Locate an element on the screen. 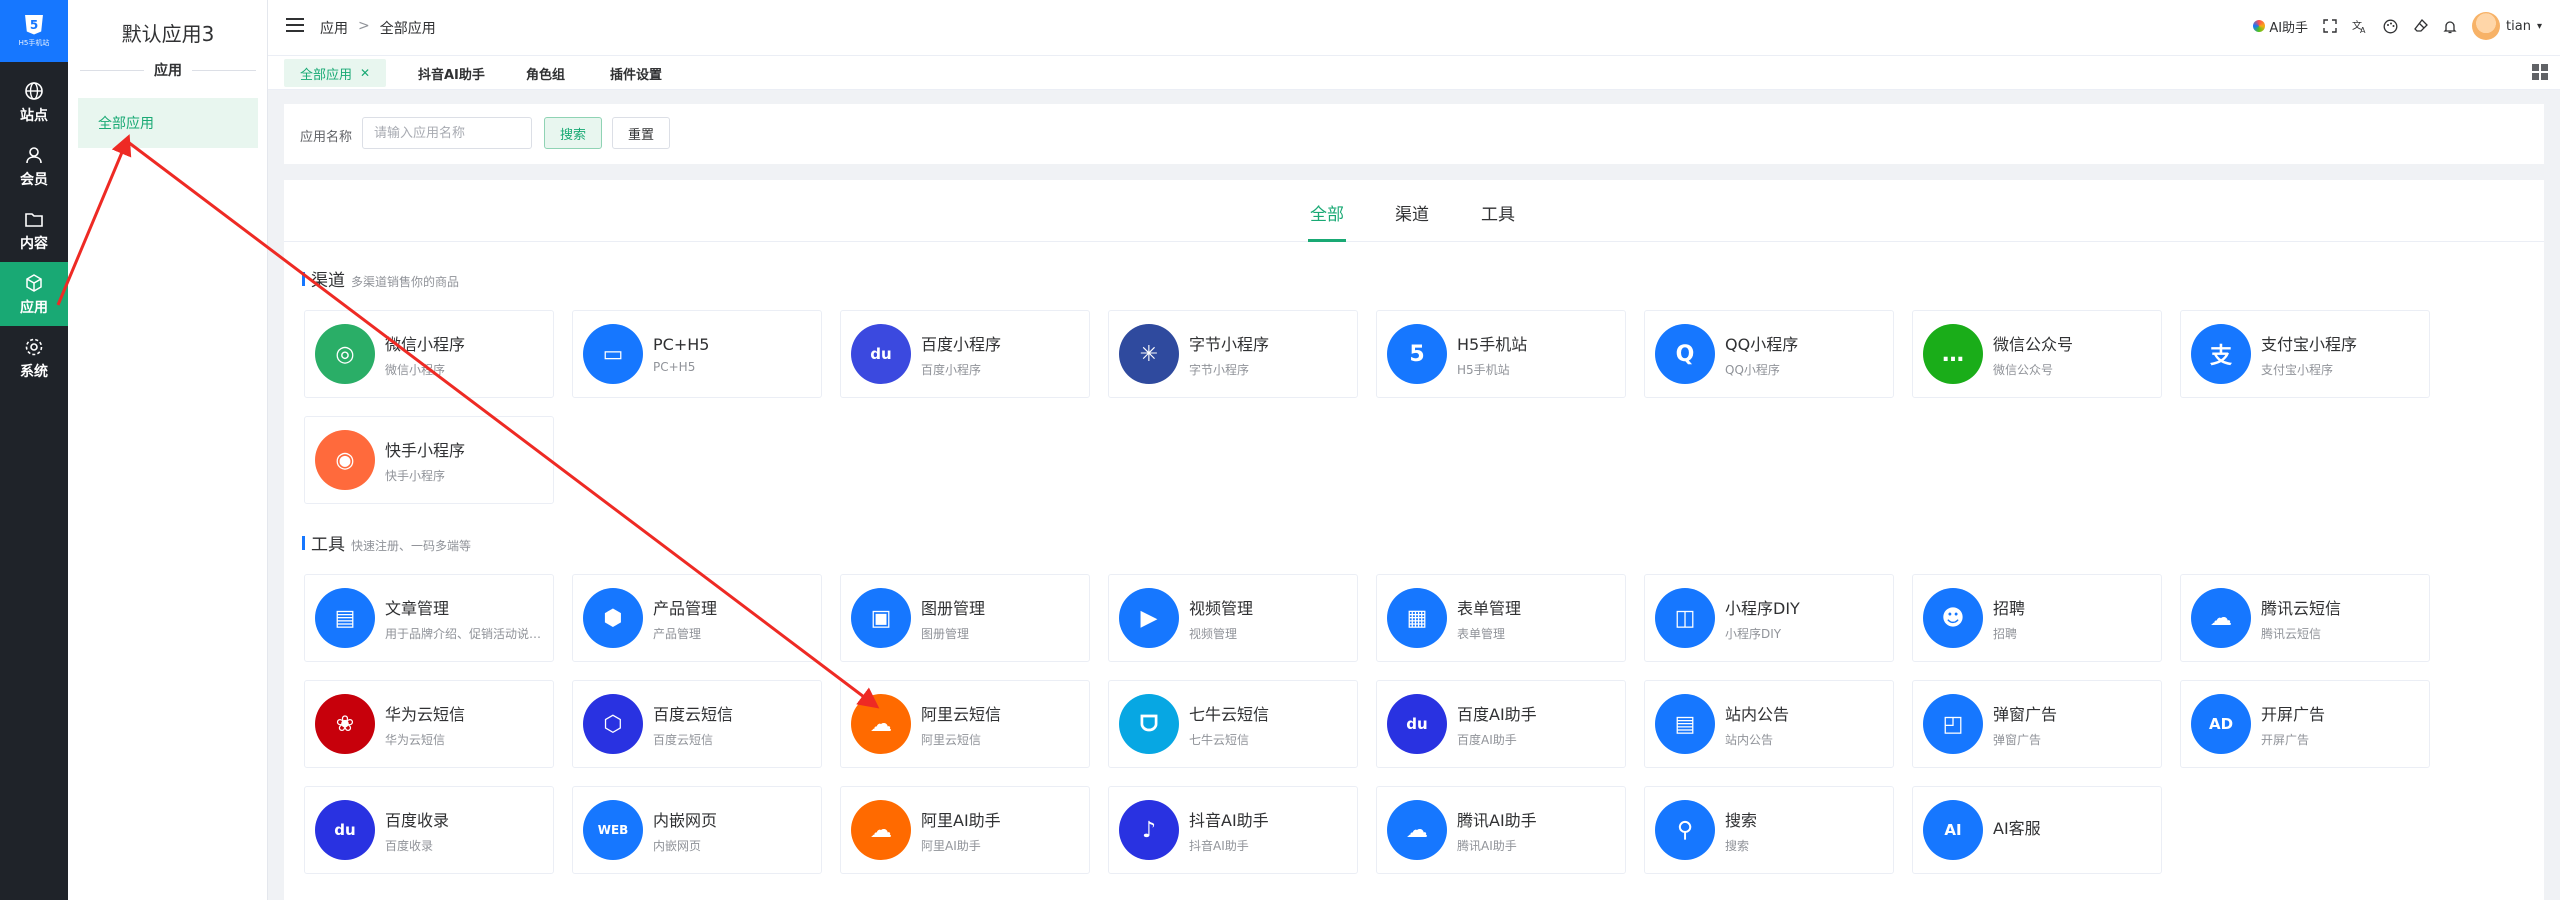  app-card: WEB 内嵌网页 内嵌网页 is located at coordinates (697, 830).